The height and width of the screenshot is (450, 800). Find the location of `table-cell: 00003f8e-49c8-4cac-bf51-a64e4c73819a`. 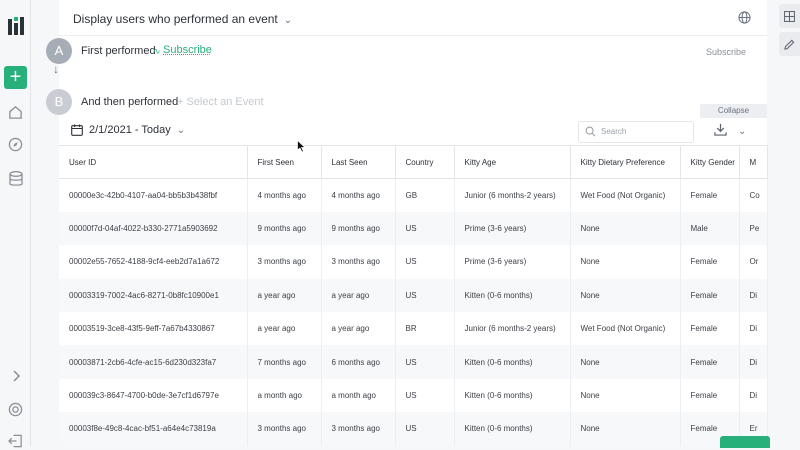

table-cell: 00003f8e-49c8-4cac-bf51-a64e4c73819a is located at coordinates (153, 428).